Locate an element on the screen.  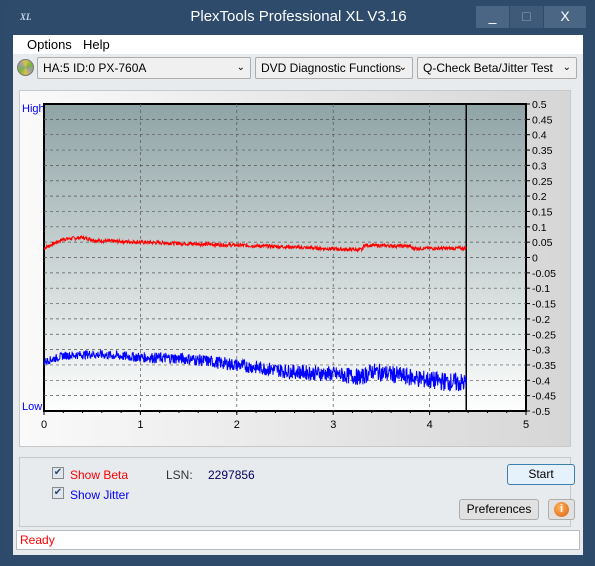
high-label: High is located at coordinates (33, 109).